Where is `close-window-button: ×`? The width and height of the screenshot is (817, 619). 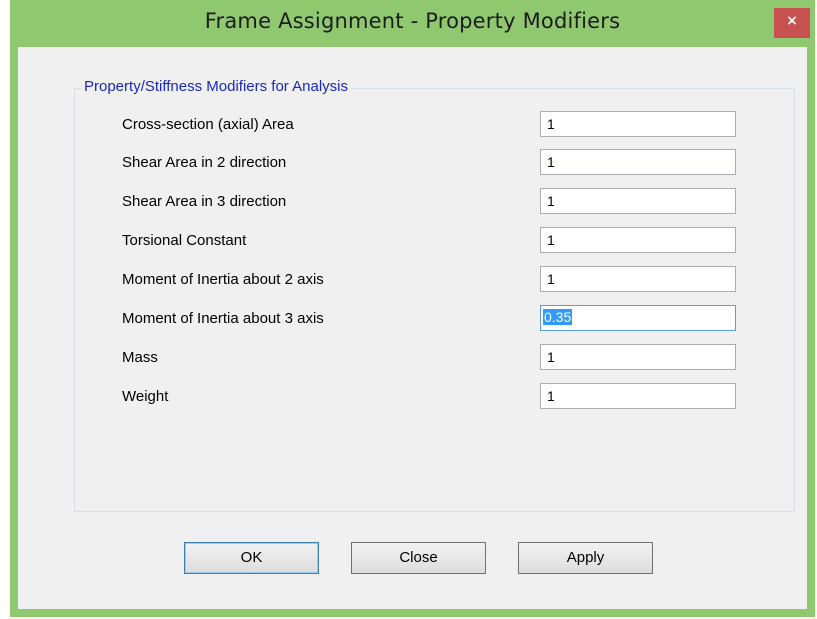
close-window-button: × is located at coordinates (792, 23).